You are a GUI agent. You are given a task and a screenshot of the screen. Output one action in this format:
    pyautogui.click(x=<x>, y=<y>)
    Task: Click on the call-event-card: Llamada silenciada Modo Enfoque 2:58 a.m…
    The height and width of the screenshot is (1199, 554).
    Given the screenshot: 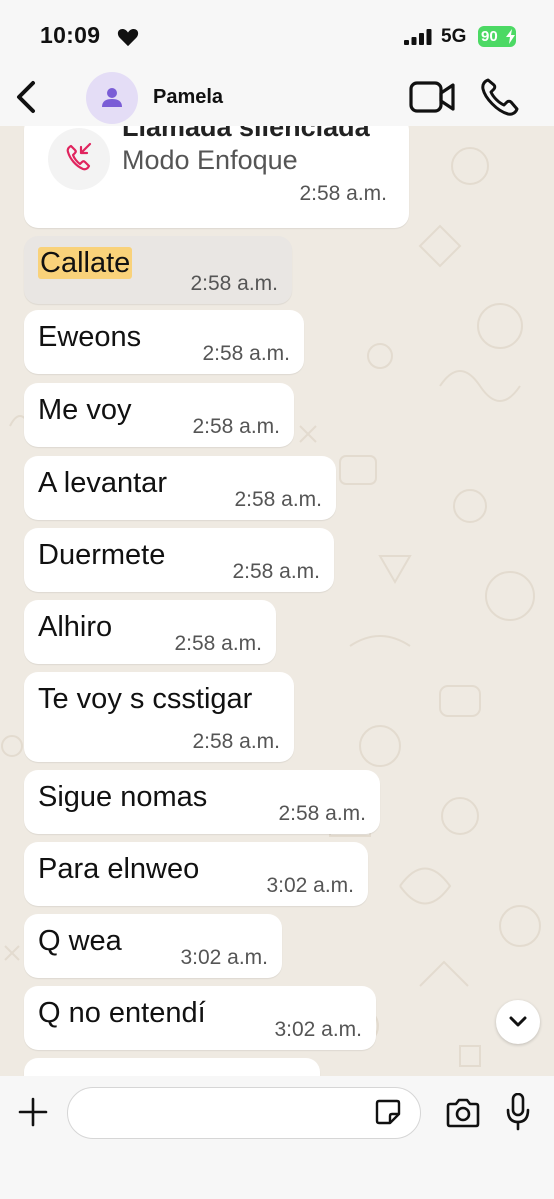 What is the action you would take?
    pyautogui.click(x=216, y=177)
    